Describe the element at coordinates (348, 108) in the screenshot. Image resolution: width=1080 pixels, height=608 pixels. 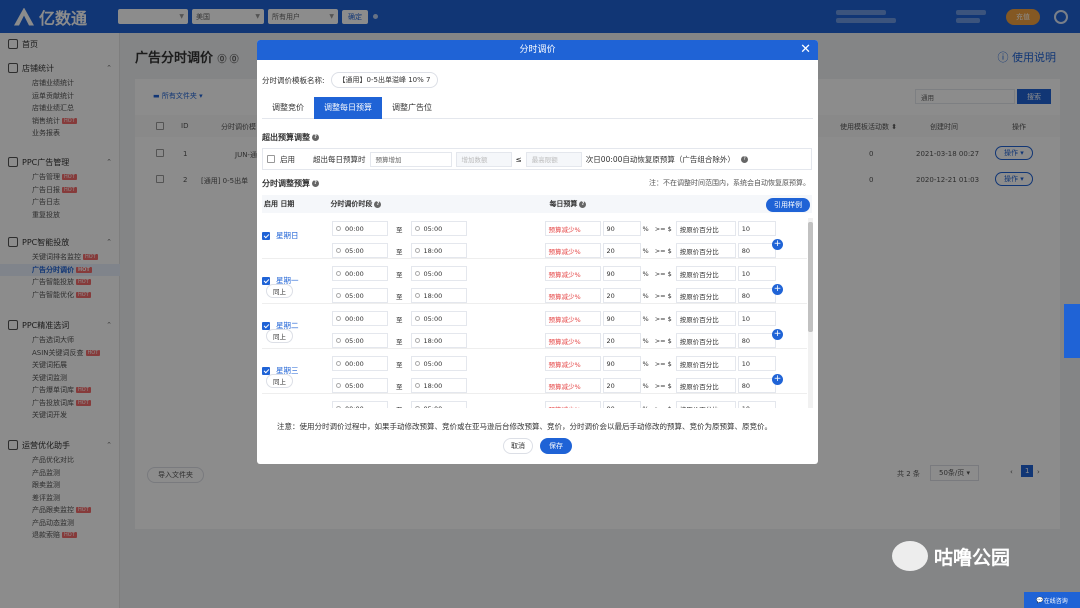
I see `tab-1: 调整每日预算` at that location.